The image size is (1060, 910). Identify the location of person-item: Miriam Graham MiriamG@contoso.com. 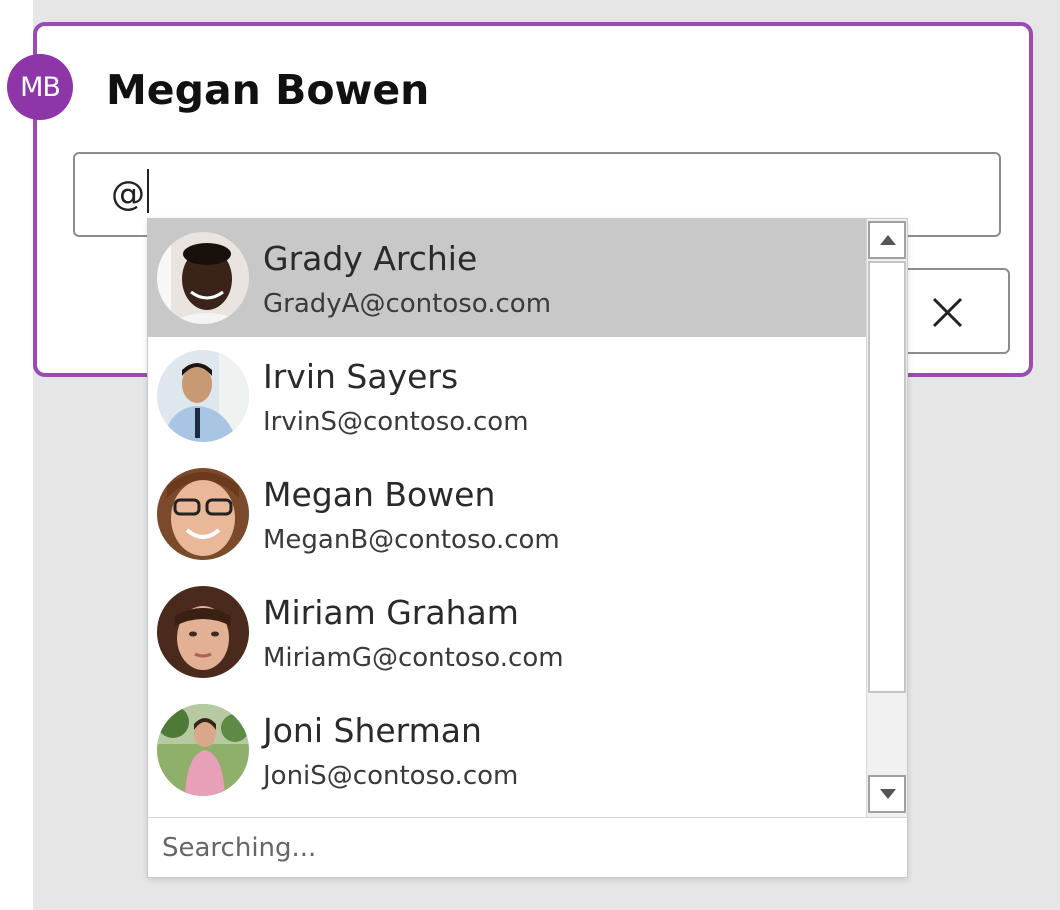
(507, 632).